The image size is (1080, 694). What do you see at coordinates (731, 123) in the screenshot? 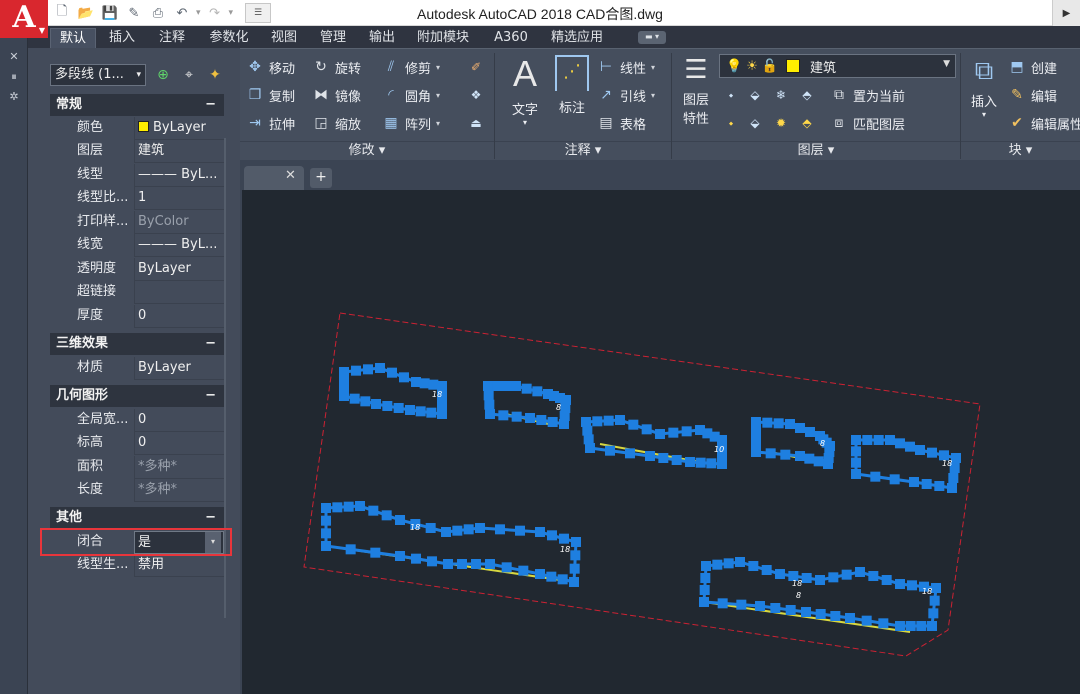
I see `layer-on-icon: ⬩` at bounding box center [731, 123].